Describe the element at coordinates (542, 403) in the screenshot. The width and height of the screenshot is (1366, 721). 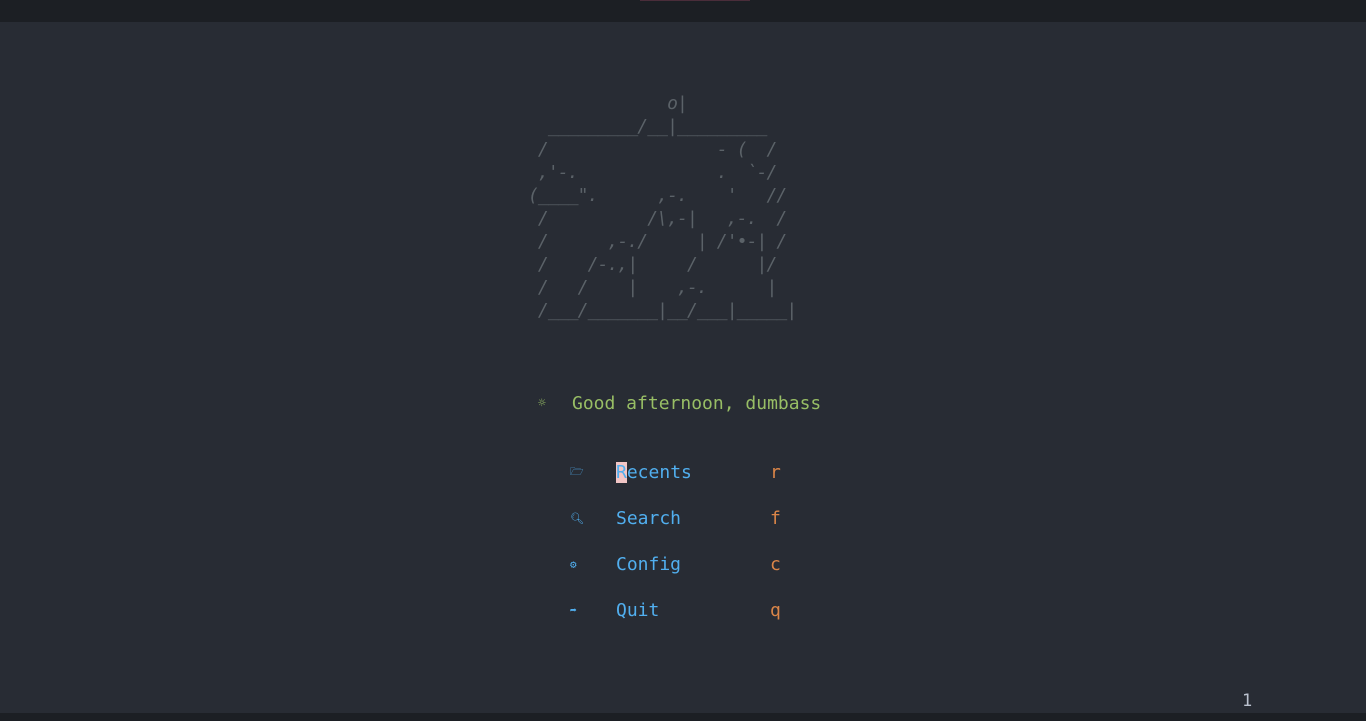
I see `sun-icon: ☼` at that location.